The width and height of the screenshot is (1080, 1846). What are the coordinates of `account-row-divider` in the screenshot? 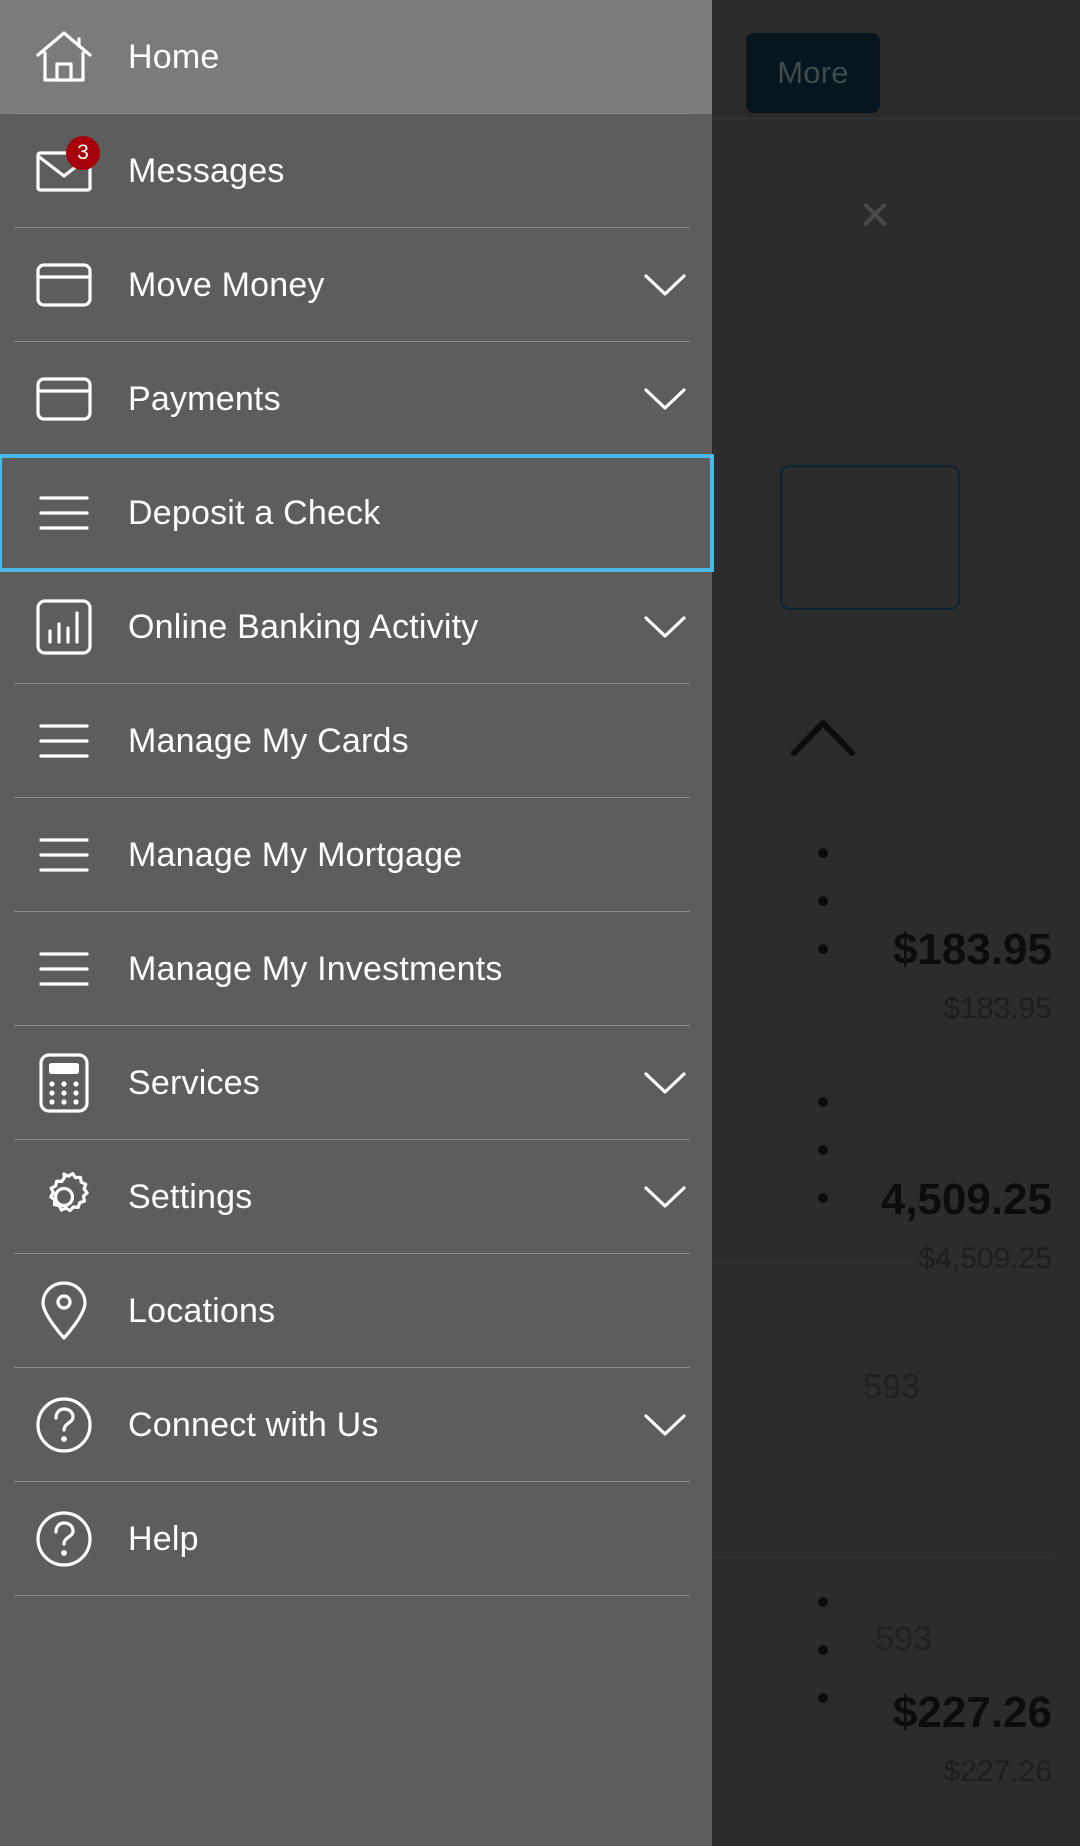 It's located at (883, 1557).